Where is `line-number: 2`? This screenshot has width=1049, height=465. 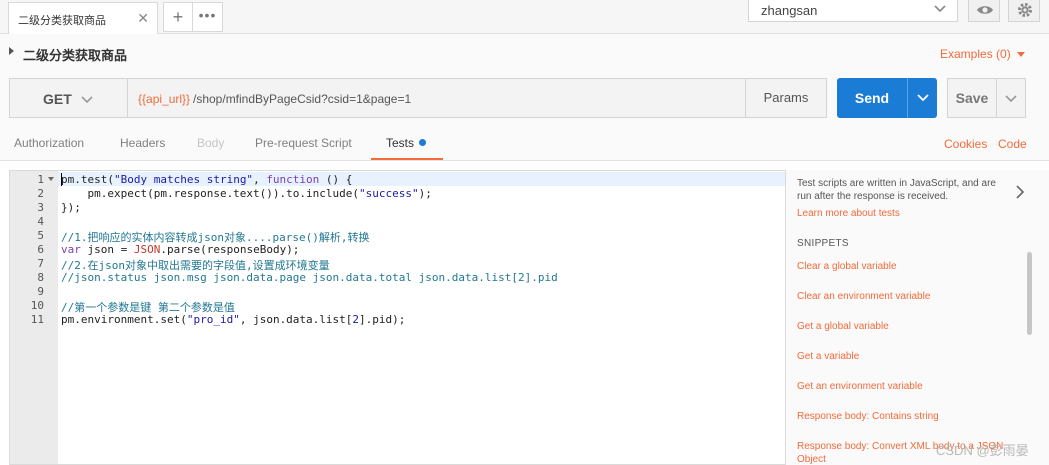
line-number: 2 is located at coordinates (40, 193).